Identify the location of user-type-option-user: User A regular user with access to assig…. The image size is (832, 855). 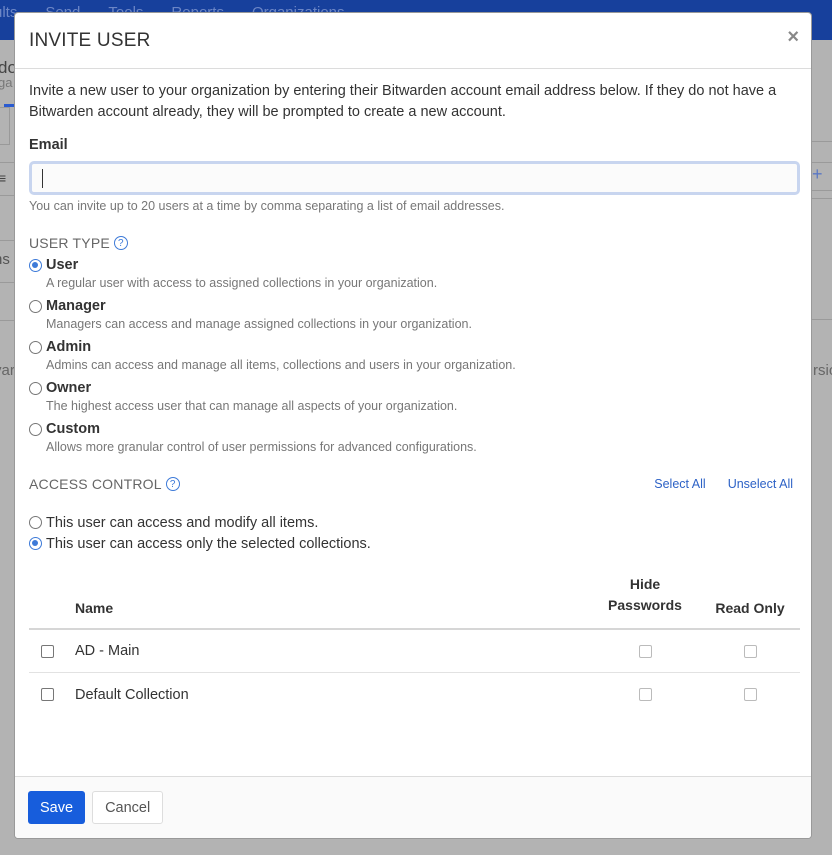
(414, 273).